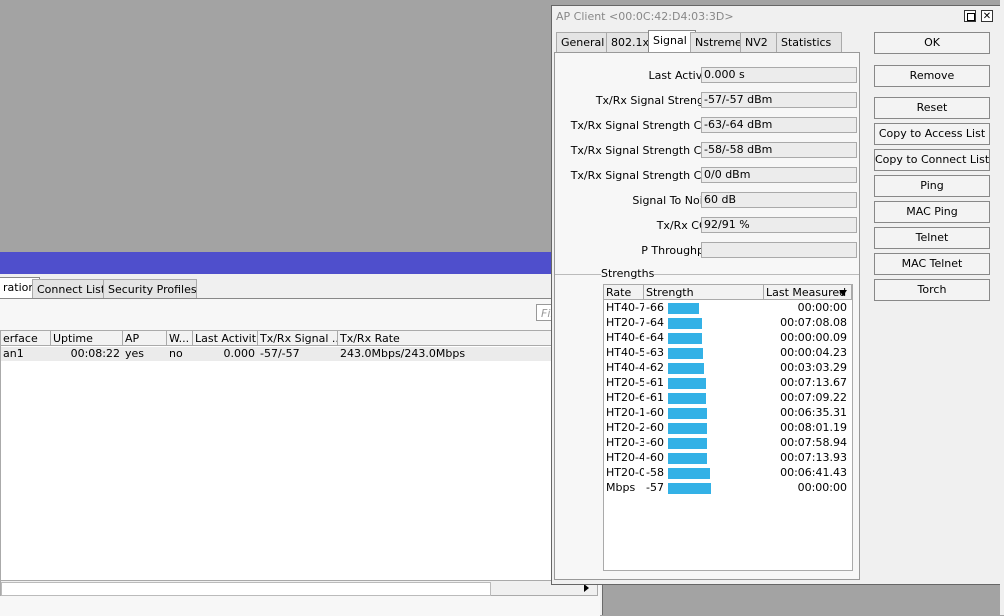  What do you see at coordinates (932, 76) in the screenshot?
I see `remove-button: Remove` at bounding box center [932, 76].